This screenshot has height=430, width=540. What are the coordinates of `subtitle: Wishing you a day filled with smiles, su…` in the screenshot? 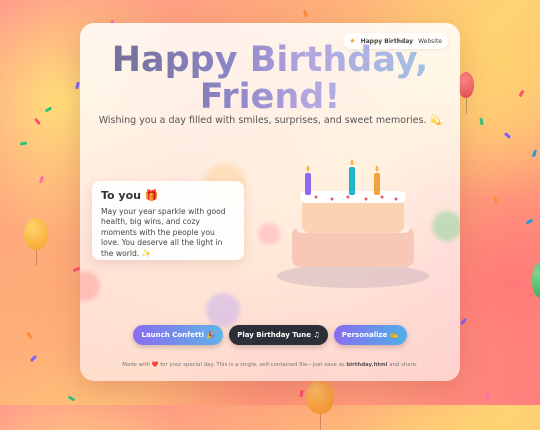 It's located at (270, 120).